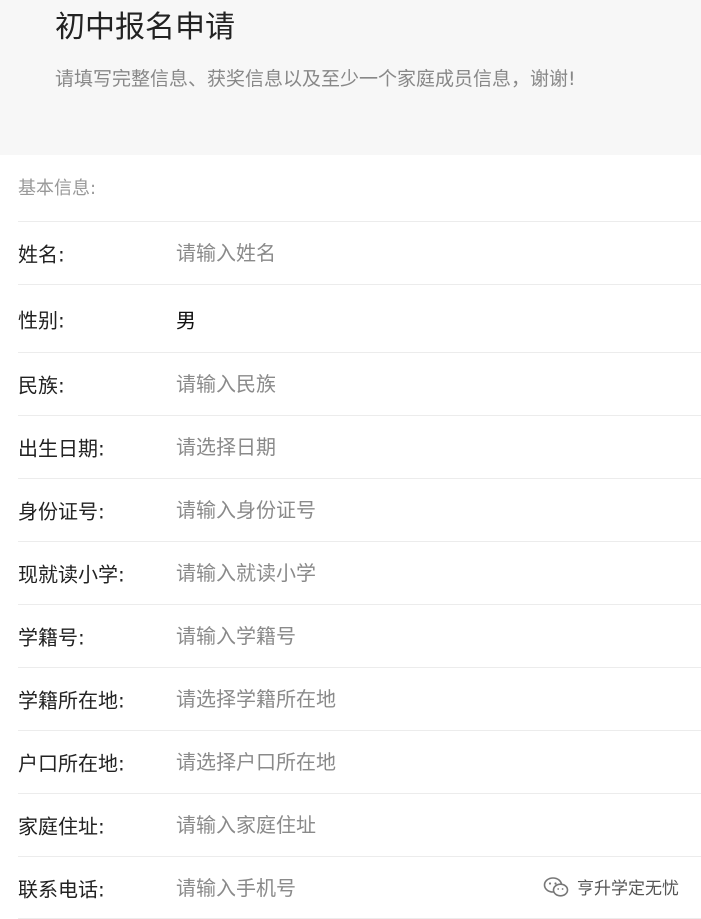  I want to click on form-row-student-number: 学籍号:, so click(359, 635).